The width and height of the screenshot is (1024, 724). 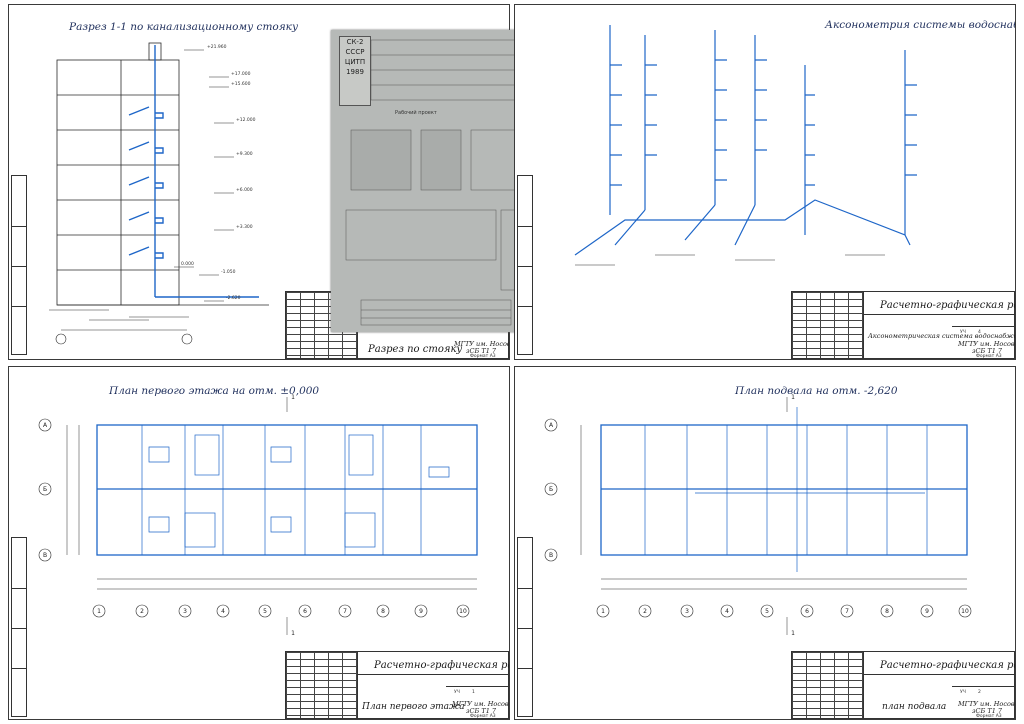 What do you see at coordinates (241, 74) in the screenshot?
I see `level-label: +17.000` at bounding box center [241, 74].